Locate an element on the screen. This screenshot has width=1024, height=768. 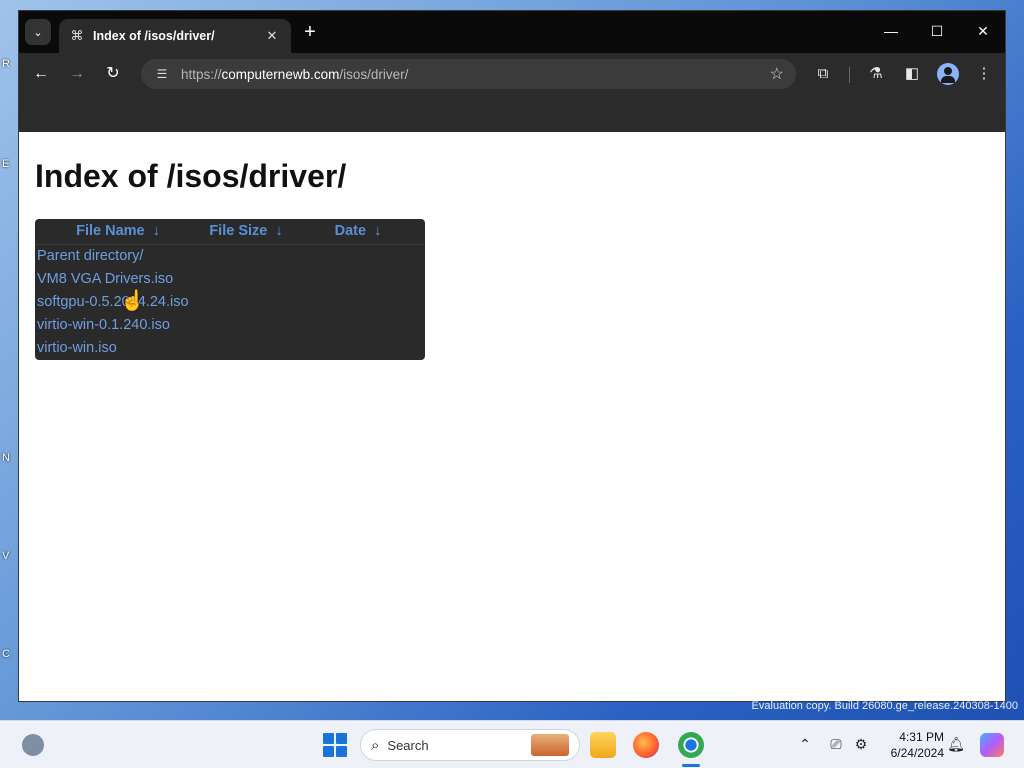
extensions-icon: ⧉ is located at coordinates (823, 74).